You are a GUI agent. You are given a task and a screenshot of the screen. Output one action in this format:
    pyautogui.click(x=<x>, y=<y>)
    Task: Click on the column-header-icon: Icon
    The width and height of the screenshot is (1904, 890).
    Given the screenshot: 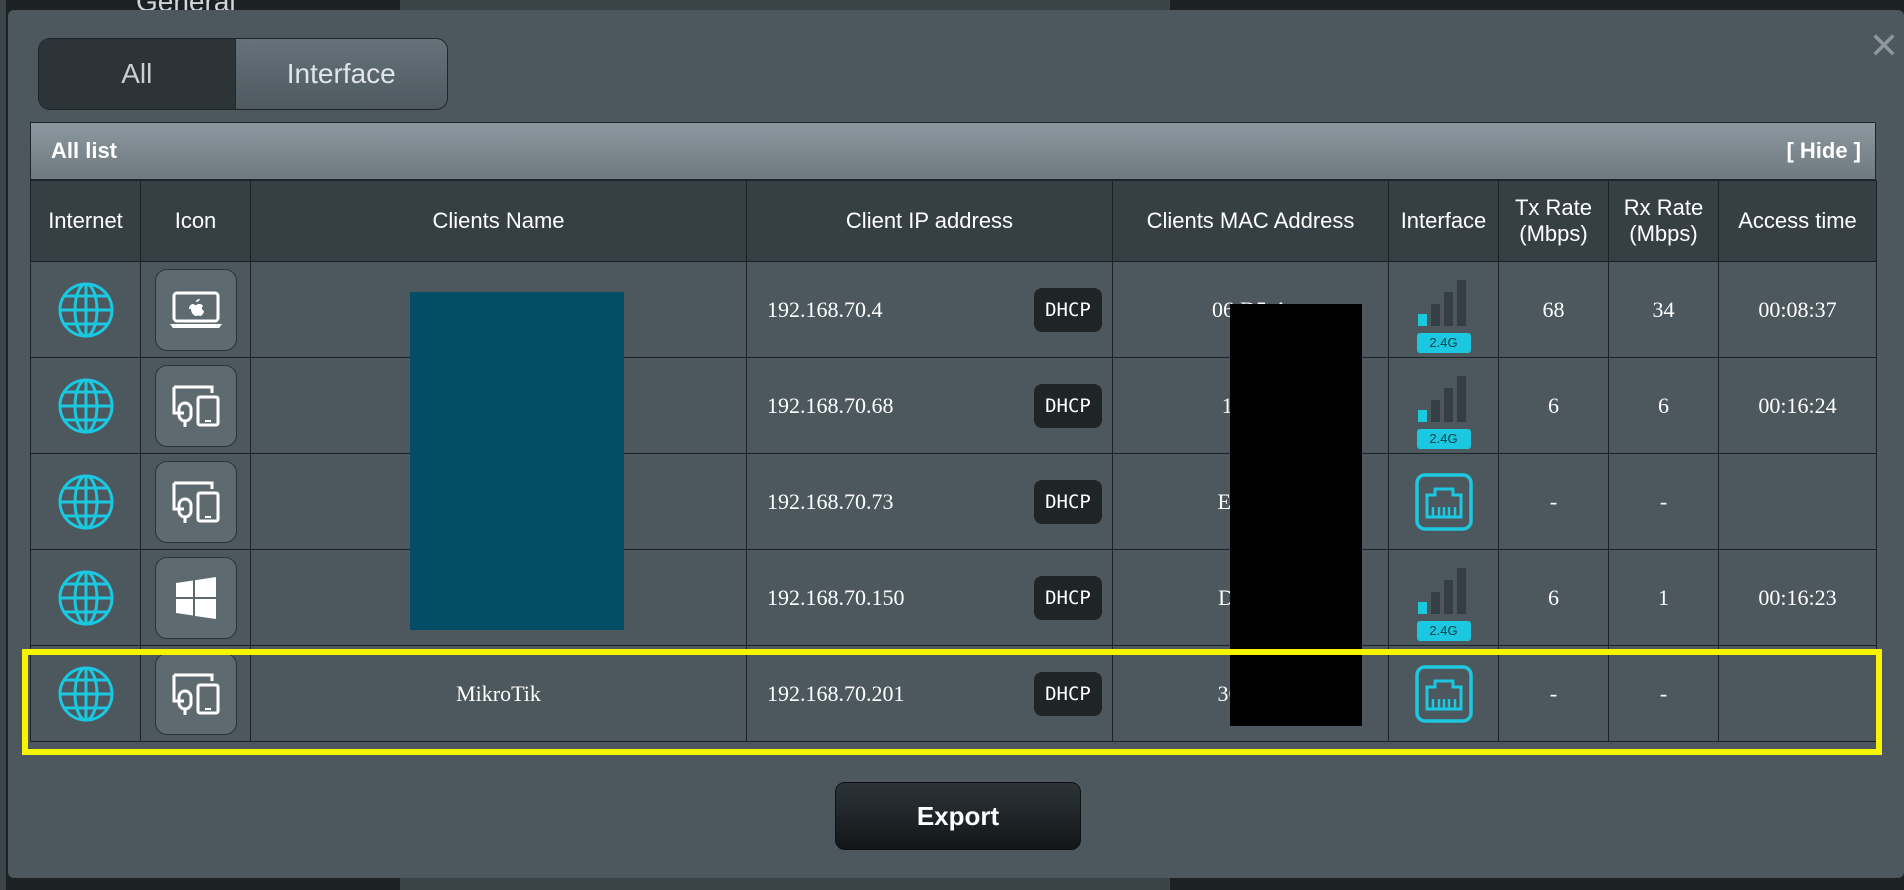 What is the action you would take?
    pyautogui.click(x=195, y=221)
    